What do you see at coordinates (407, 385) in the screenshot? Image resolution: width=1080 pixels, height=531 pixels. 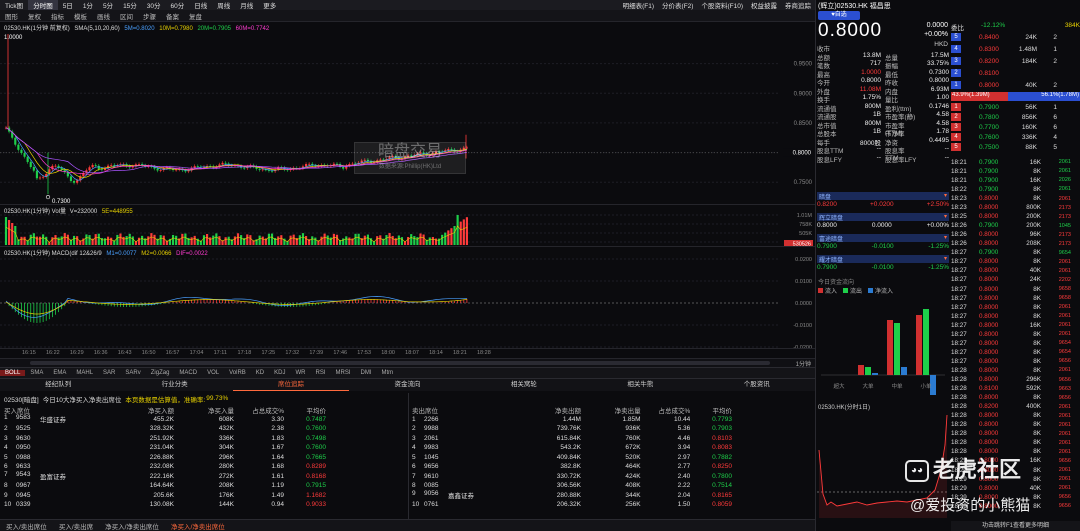 I see `section-tab-3: 资金流向` at bounding box center [407, 385].